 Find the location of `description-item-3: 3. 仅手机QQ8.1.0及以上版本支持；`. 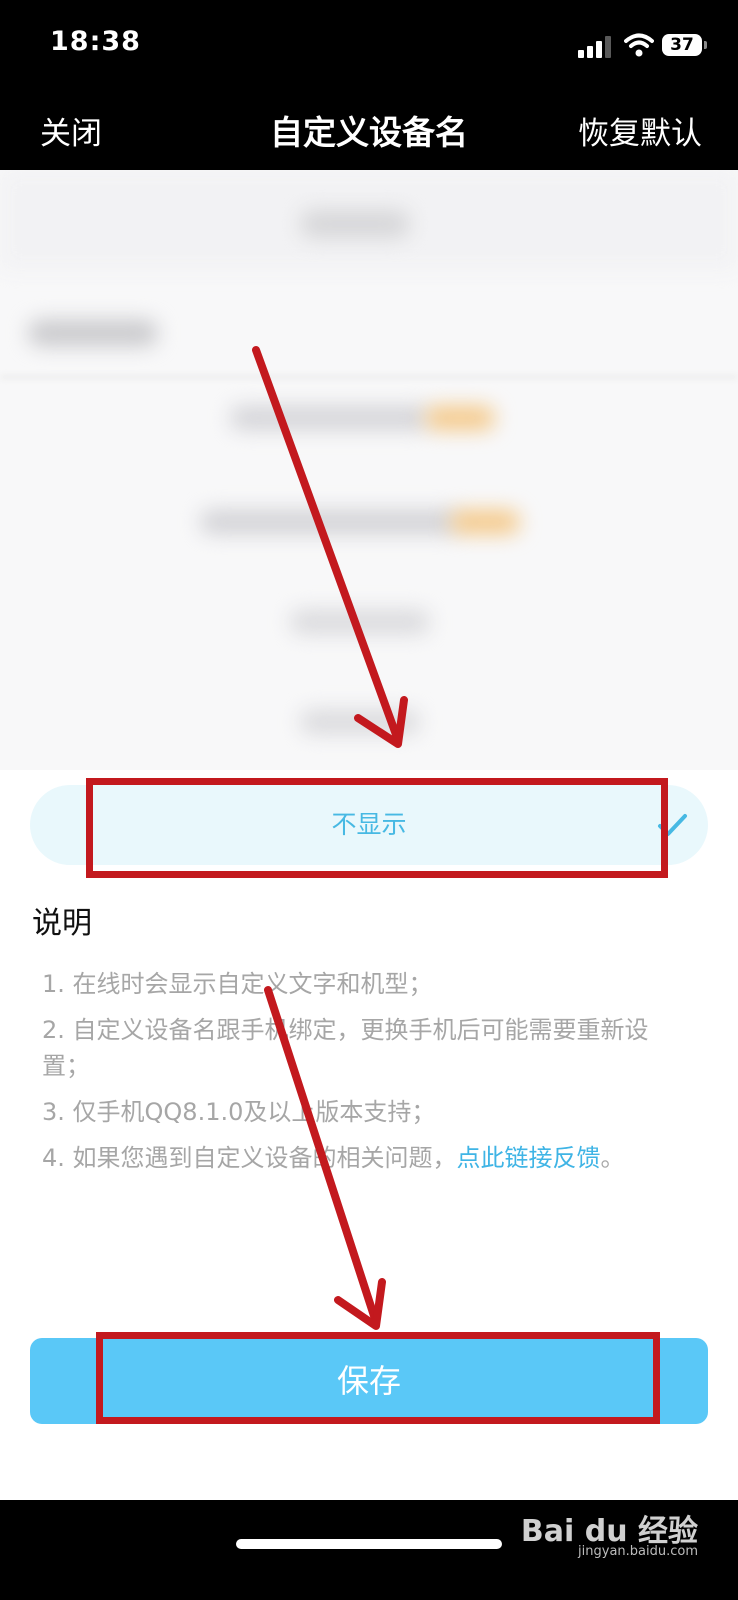

description-item-3: 3. 仅手机QQ8.1.0及以上版本支持； is located at coordinates (239, 1112).